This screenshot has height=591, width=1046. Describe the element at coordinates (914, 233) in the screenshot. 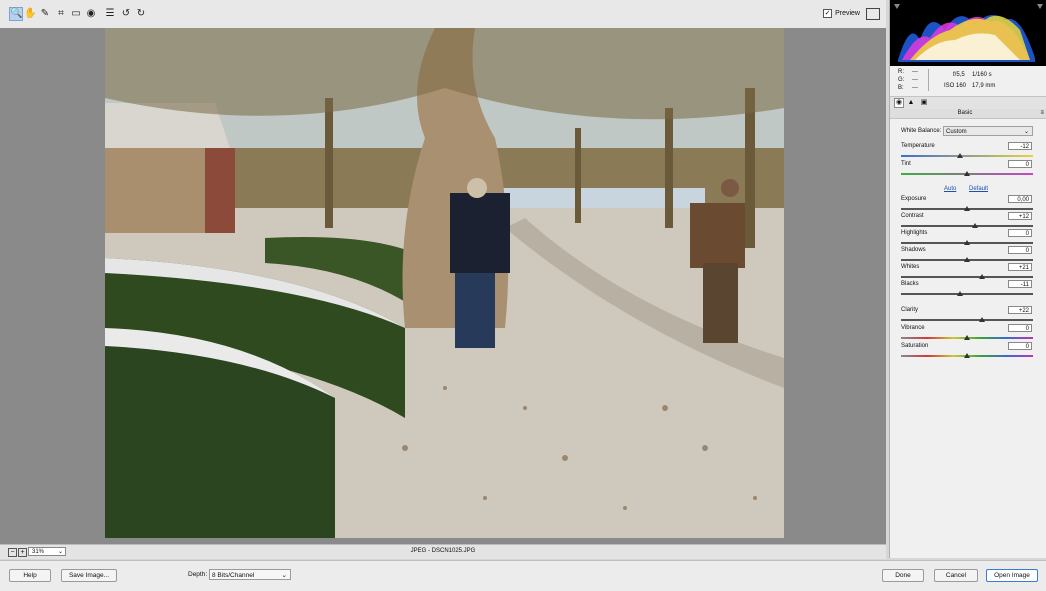

I see `highlights-label: Highlights` at that location.